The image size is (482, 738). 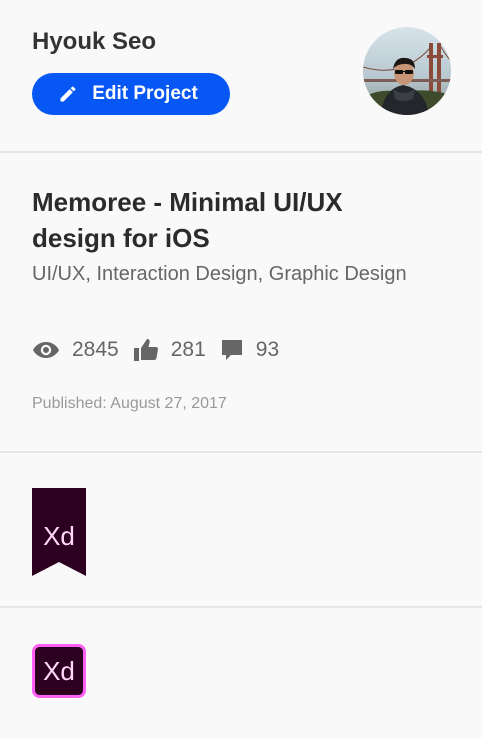 What do you see at coordinates (129, 403) in the screenshot?
I see `published-date: Published: August 27, 2017` at bounding box center [129, 403].